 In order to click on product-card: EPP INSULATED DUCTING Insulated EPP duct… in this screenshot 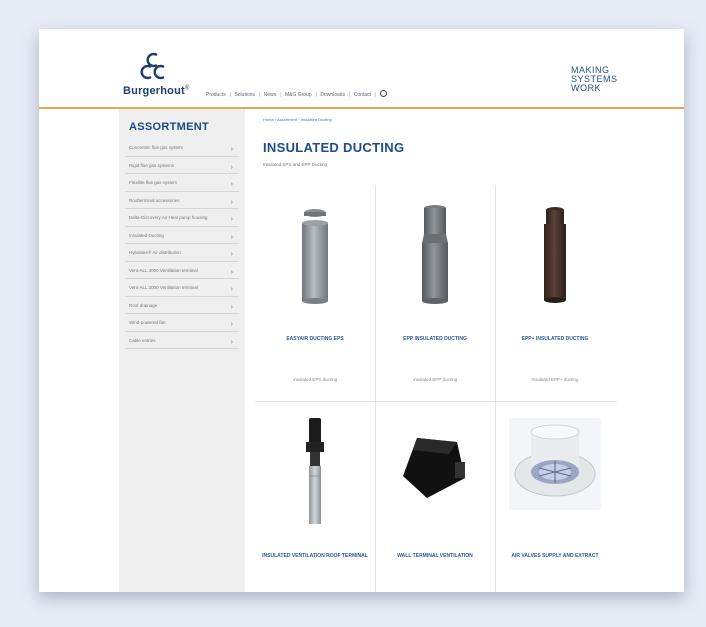, I will do `click(435, 293)`.